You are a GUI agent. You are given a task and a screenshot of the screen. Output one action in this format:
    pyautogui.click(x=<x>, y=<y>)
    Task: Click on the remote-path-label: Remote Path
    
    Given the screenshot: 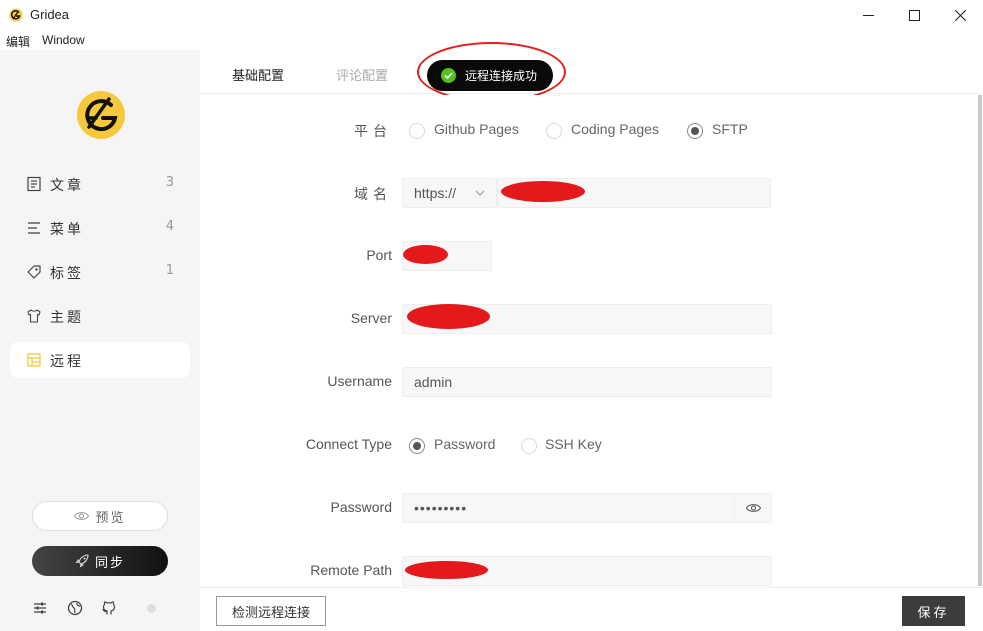 What is the action you would take?
    pyautogui.click(x=351, y=570)
    